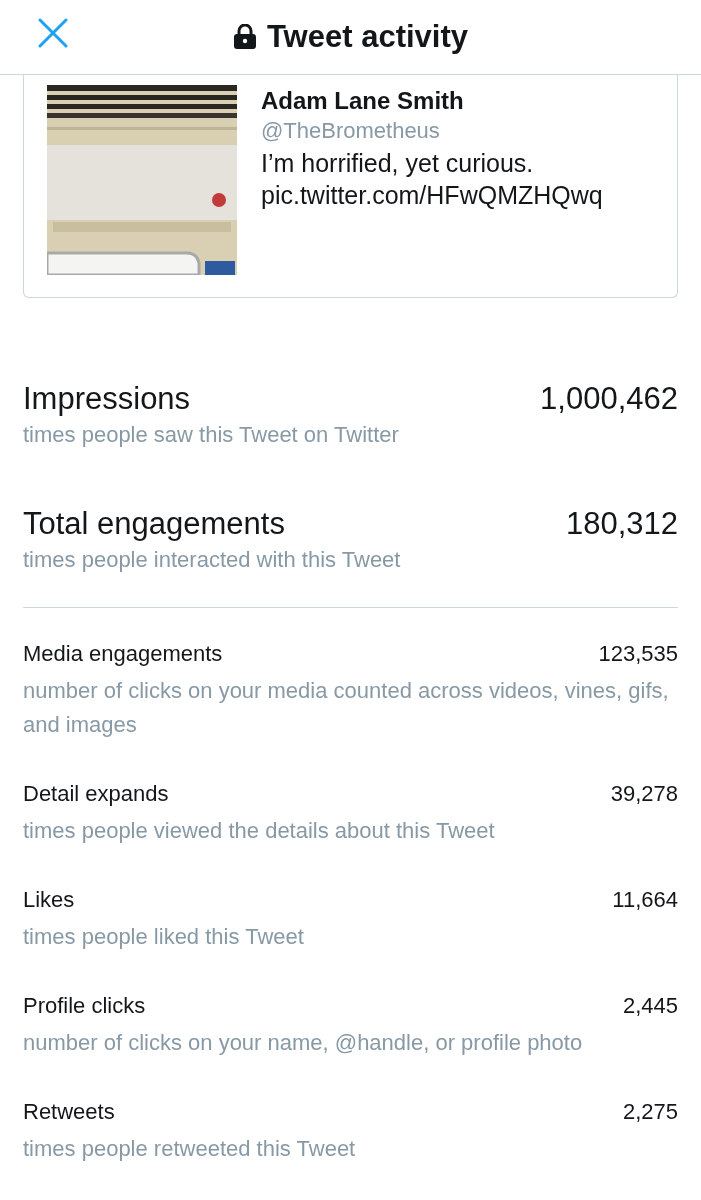  Describe the element at coordinates (107, 399) in the screenshot. I see `metric-label: Impressions` at that location.